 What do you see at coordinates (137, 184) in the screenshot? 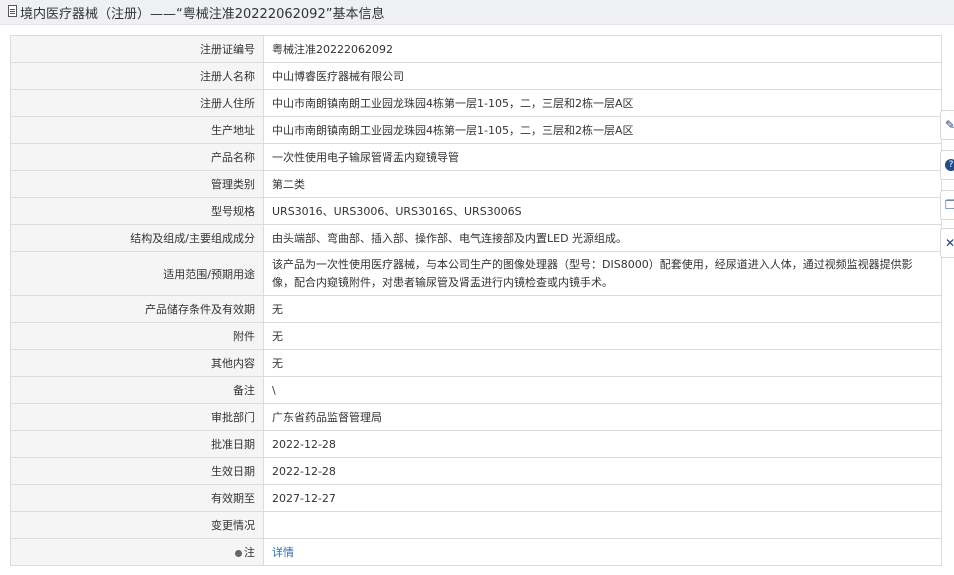
I see `field-label: 管理类别` at bounding box center [137, 184].